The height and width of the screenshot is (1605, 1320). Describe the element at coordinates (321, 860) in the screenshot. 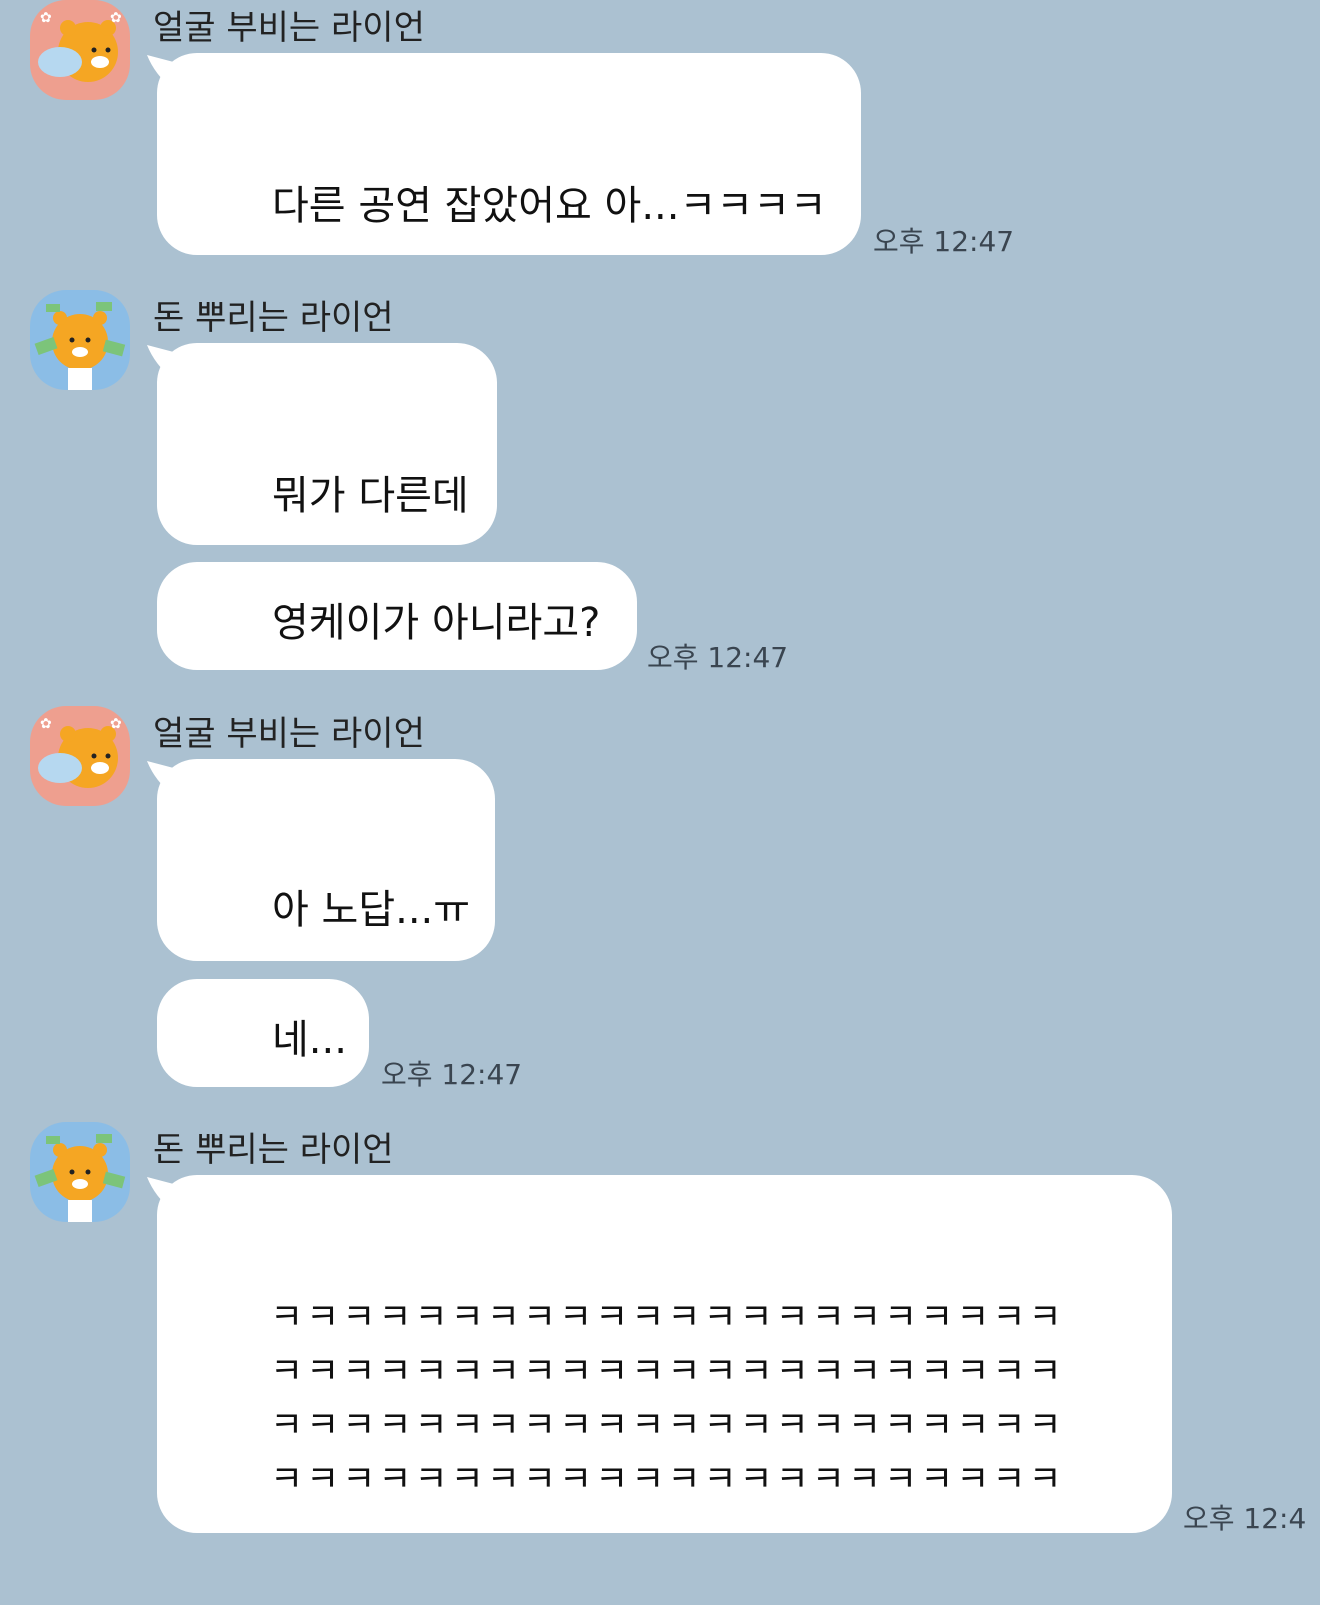

I see `message-bubble: 아 노답...ㅠ` at that location.